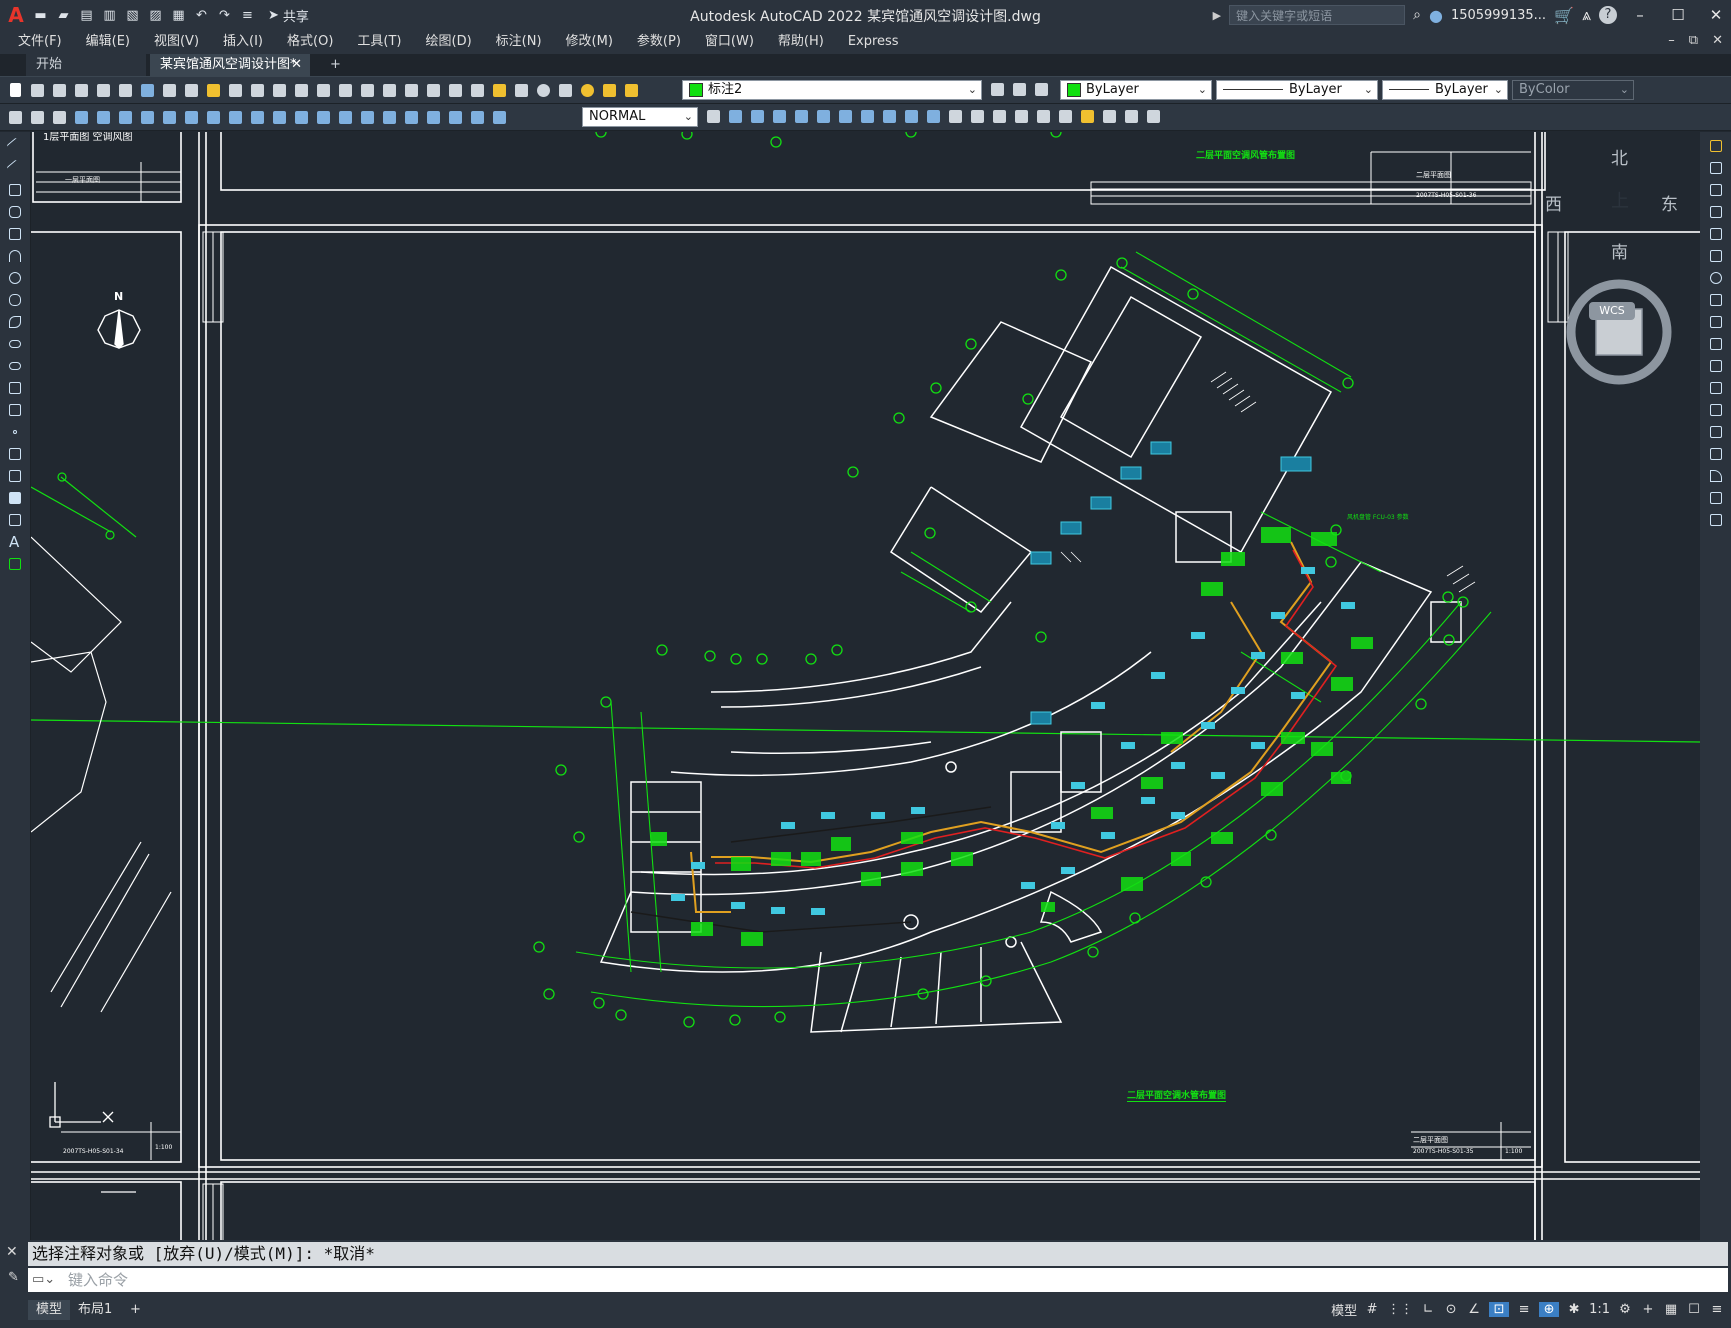 The height and width of the screenshot is (1328, 1731). Describe the element at coordinates (477, 90) in the screenshot. I see `sheetset-icon` at that location.